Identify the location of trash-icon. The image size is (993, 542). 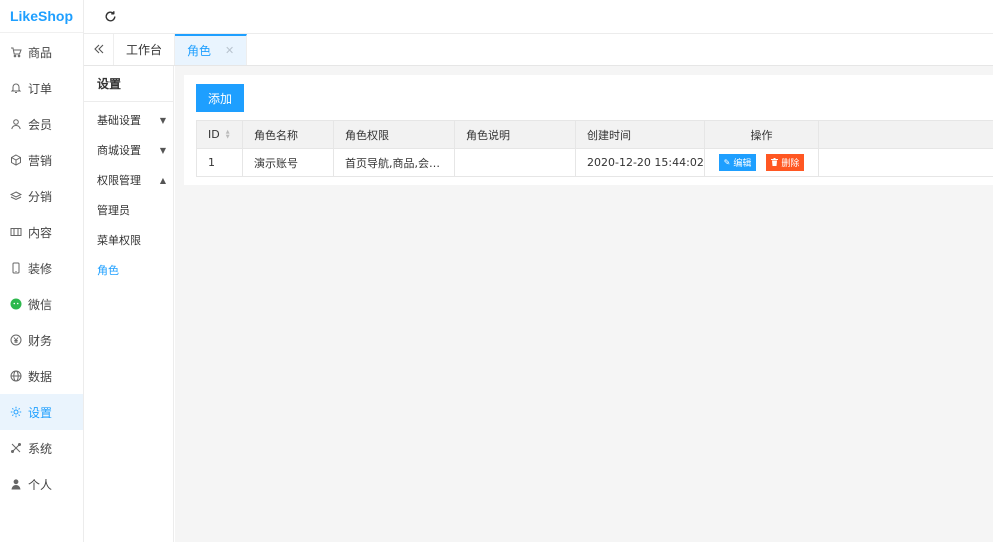
(775, 162).